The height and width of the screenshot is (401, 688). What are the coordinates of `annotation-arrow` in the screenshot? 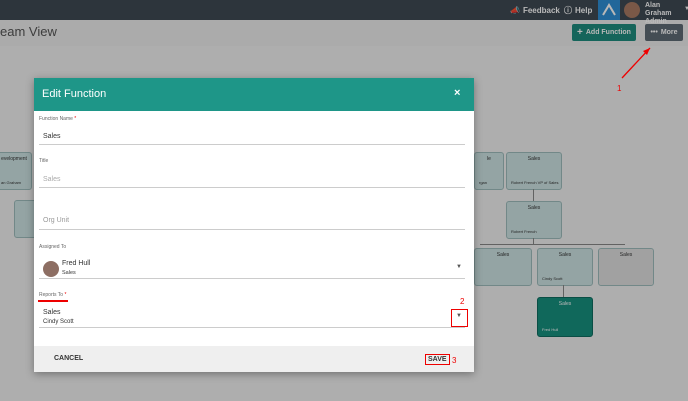 It's located at (636, 63).